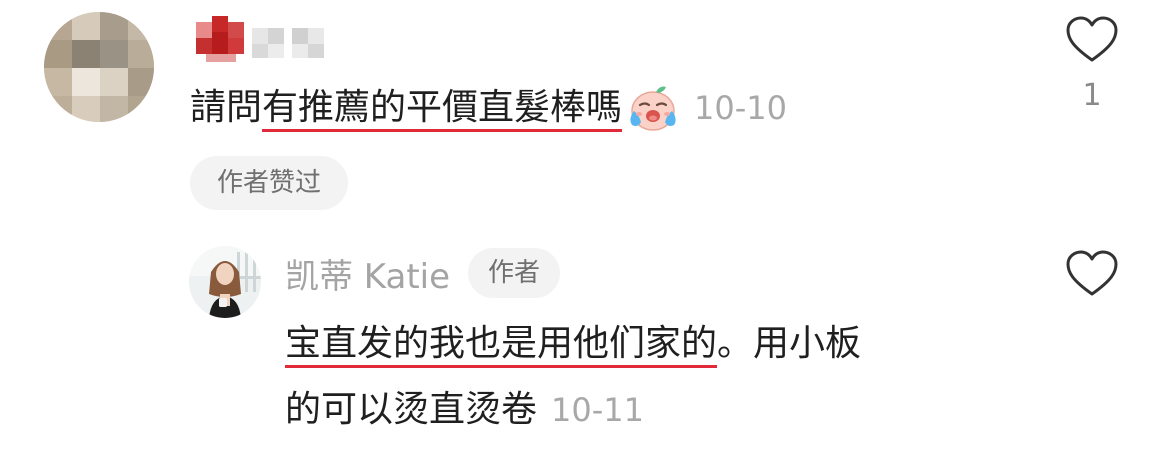 The width and height of the screenshot is (1170, 461). What do you see at coordinates (514, 273) in the screenshot?
I see `author-badge: 作者` at bounding box center [514, 273].